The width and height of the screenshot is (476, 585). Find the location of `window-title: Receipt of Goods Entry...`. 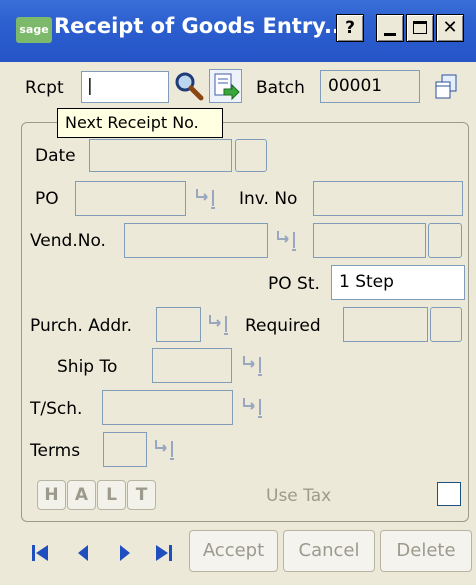

window-title: Receipt of Goods Entry... is located at coordinates (201, 26).